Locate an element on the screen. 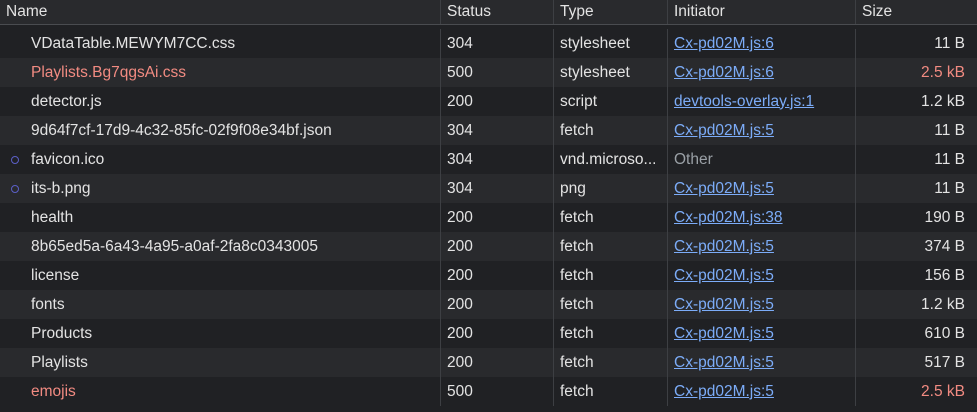  cell-name: its-b.png is located at coordinates (220, 188).